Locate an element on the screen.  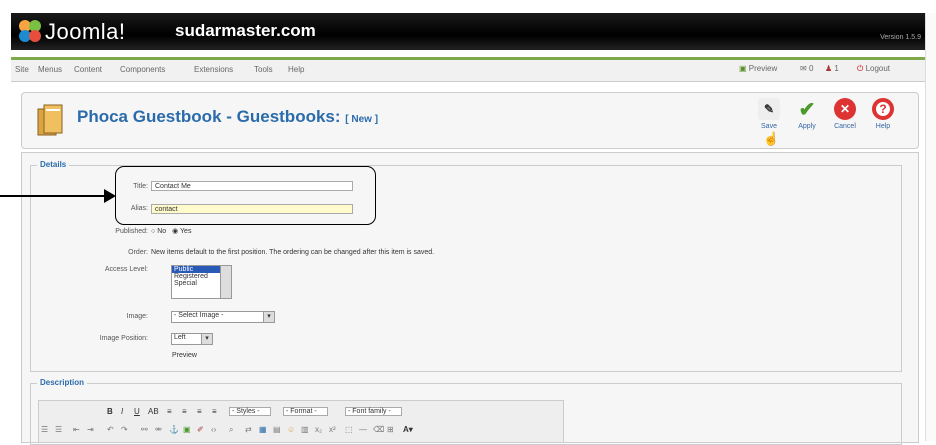
outdent-icon: ⇤ is located at coordinates (76, 429).